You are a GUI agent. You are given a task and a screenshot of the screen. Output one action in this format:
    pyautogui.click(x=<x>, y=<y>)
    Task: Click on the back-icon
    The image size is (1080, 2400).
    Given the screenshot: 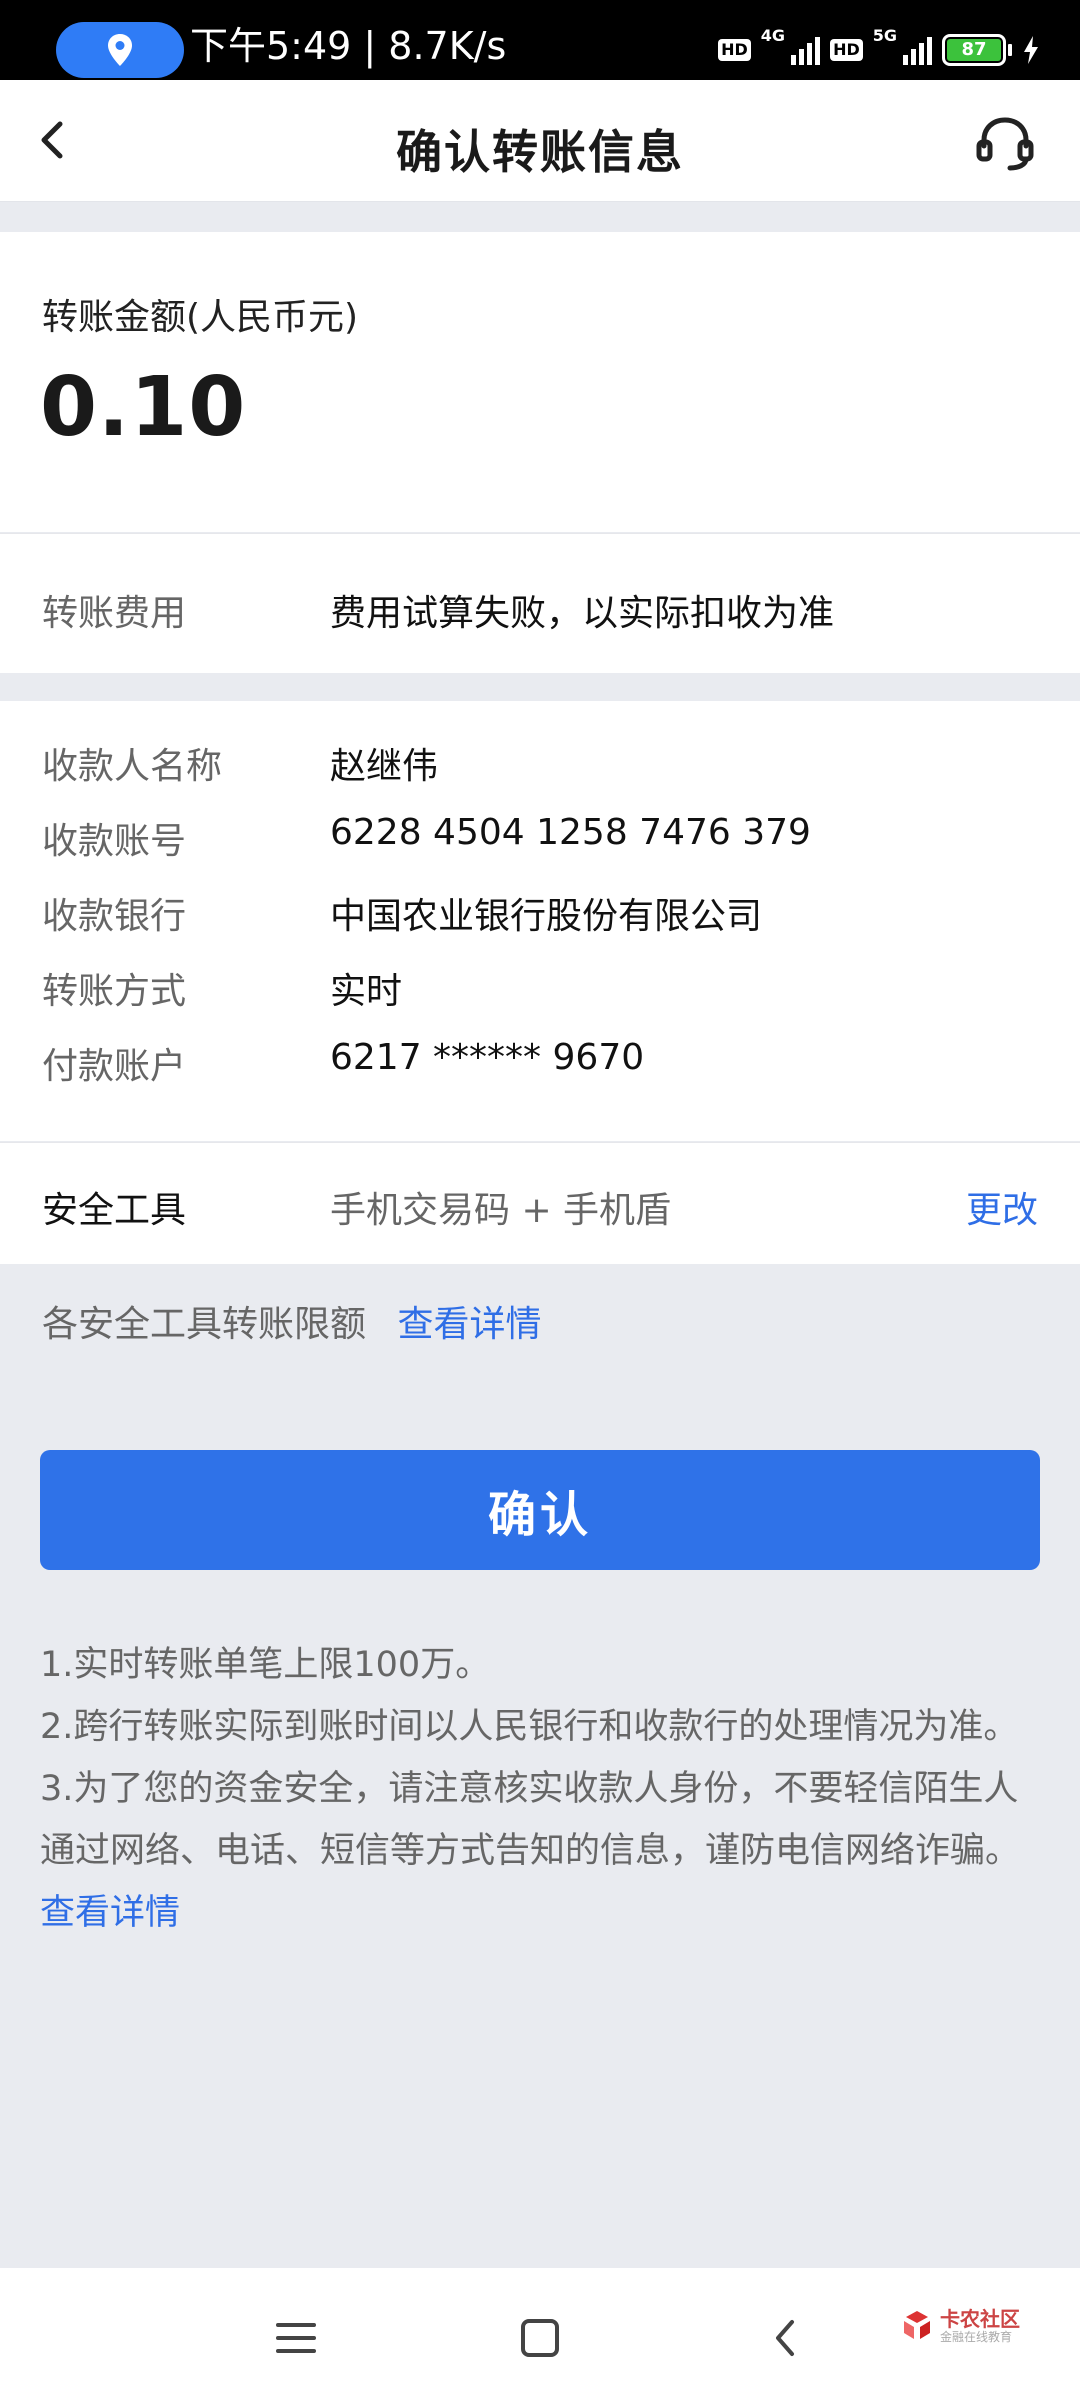 What is the action you would take?
    pyautogui.click(x=785, y=2338)
    